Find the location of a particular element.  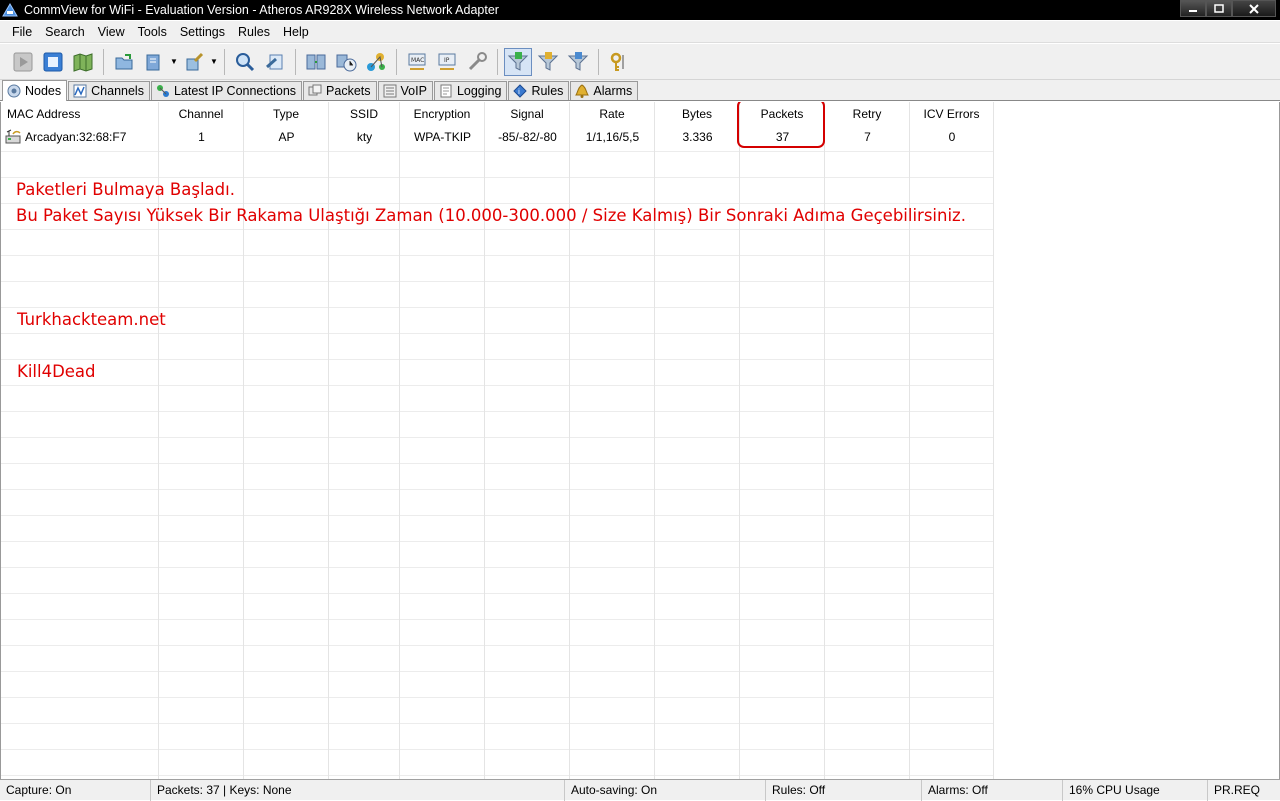

packets-tab-icon is located at coordinates (315, 90).